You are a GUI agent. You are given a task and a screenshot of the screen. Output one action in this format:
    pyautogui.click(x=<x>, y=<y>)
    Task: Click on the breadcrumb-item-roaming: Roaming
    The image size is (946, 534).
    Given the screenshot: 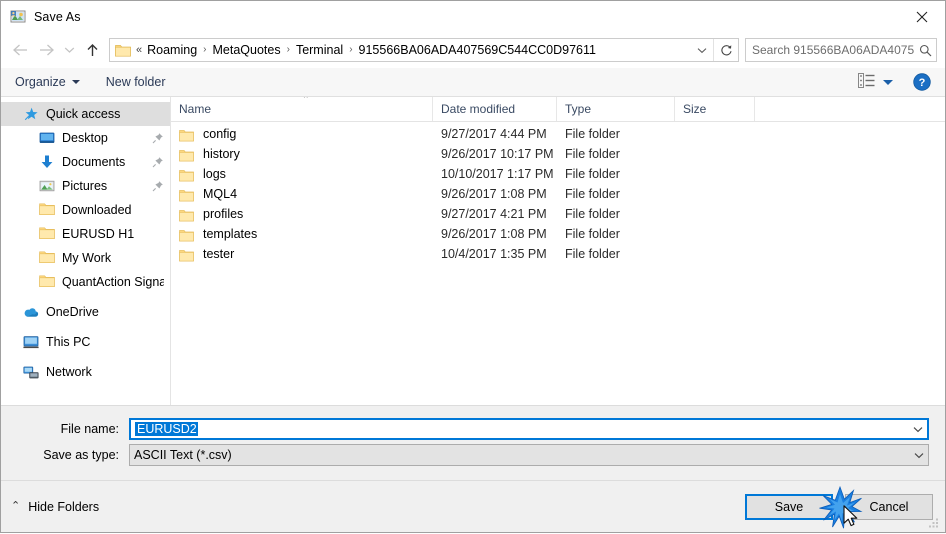 What is the action you would take?
    pyautogui.click(x=172, y=50)
    